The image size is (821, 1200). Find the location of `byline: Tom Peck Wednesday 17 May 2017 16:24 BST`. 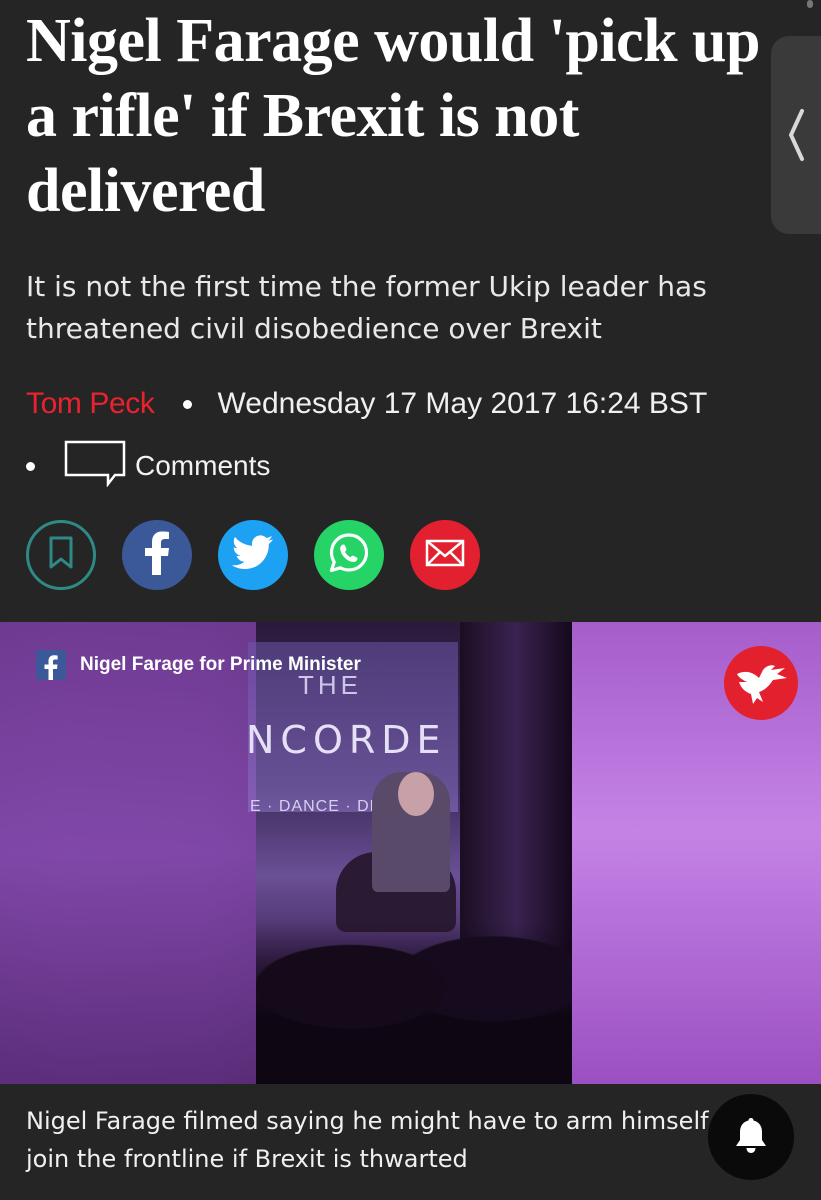

byline: Tom Peck Wednesday 17 May 2017 16:24 BST is located at coordinates (366, 404).